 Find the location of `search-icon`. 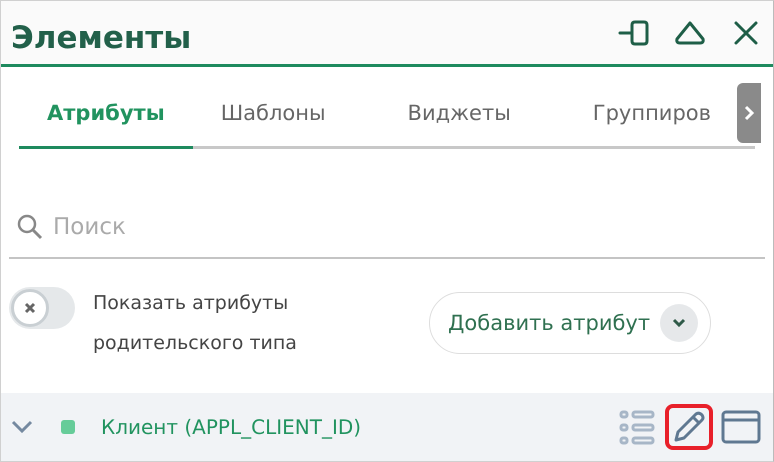

search-icon is located at coordinates (30, 227).